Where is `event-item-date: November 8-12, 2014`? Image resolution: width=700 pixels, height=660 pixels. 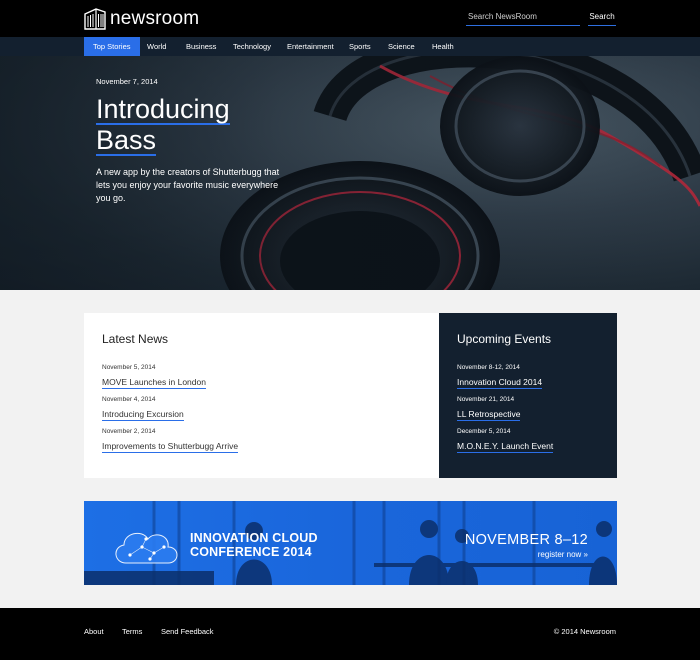 event-item-date: November 8-12, 2014 is located at coordinates (488, 367).